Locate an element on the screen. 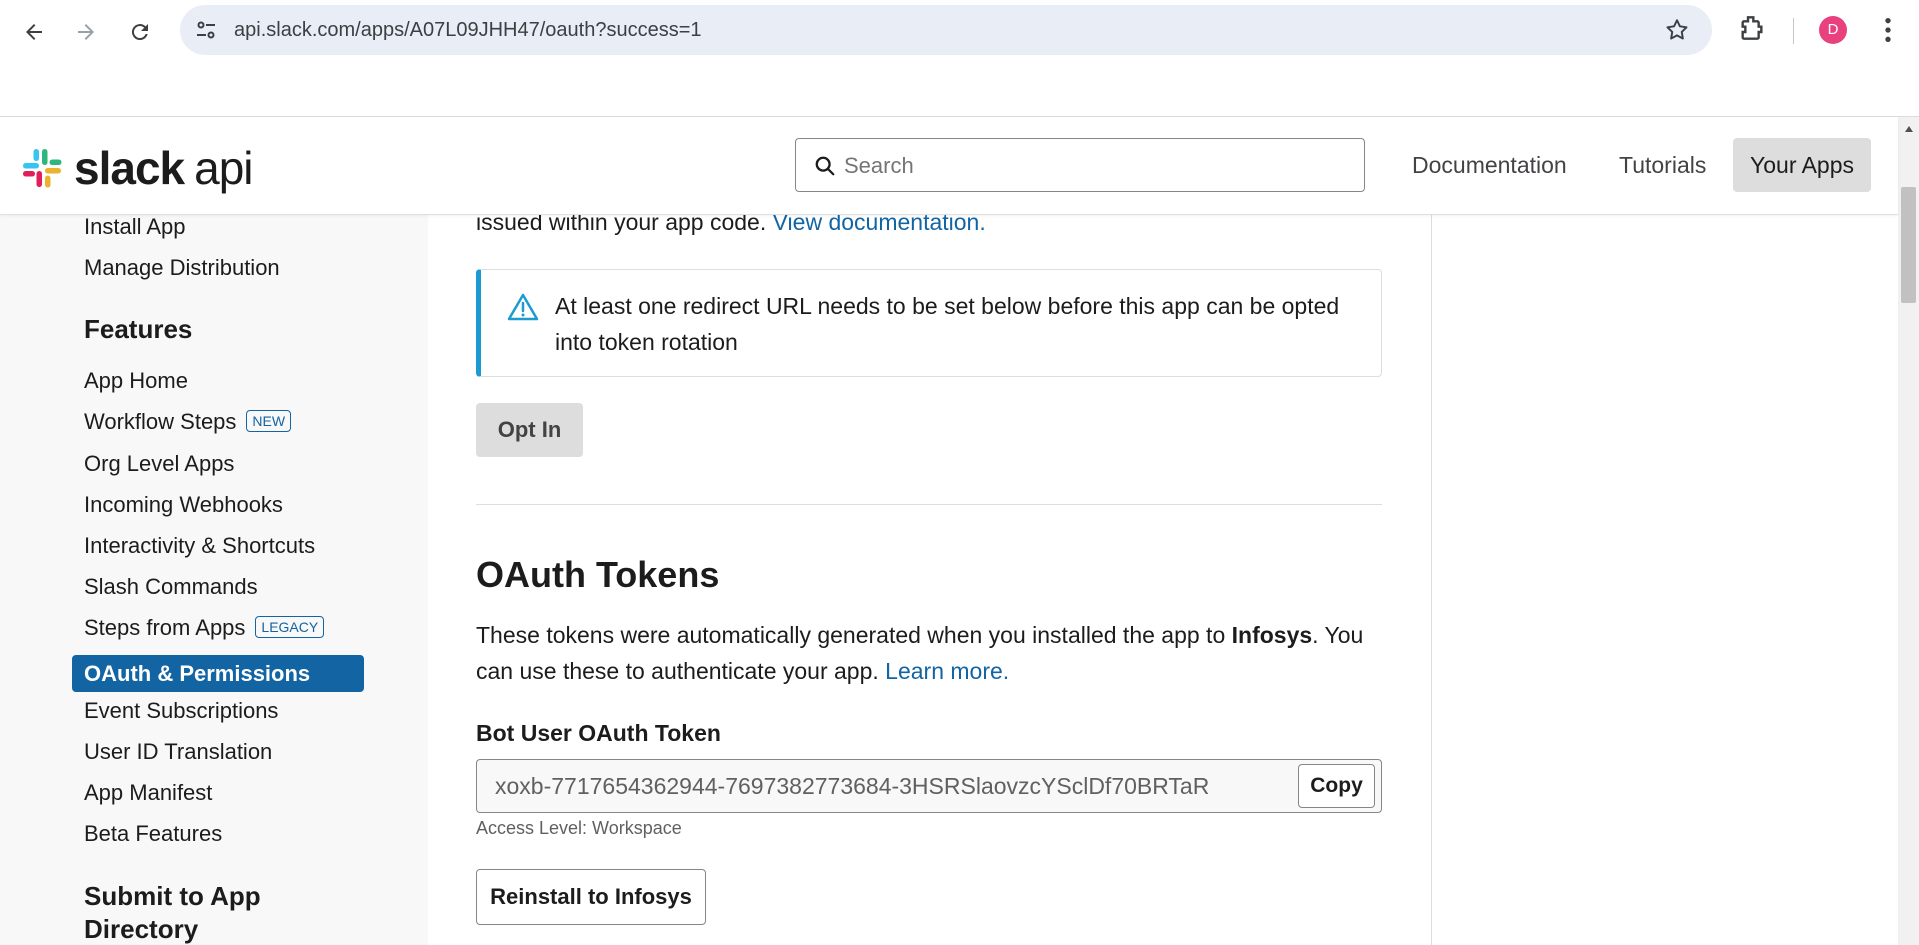 This screenshot has height=945, width=1919. page-scrollbar is located at coordinates (1908, 531).